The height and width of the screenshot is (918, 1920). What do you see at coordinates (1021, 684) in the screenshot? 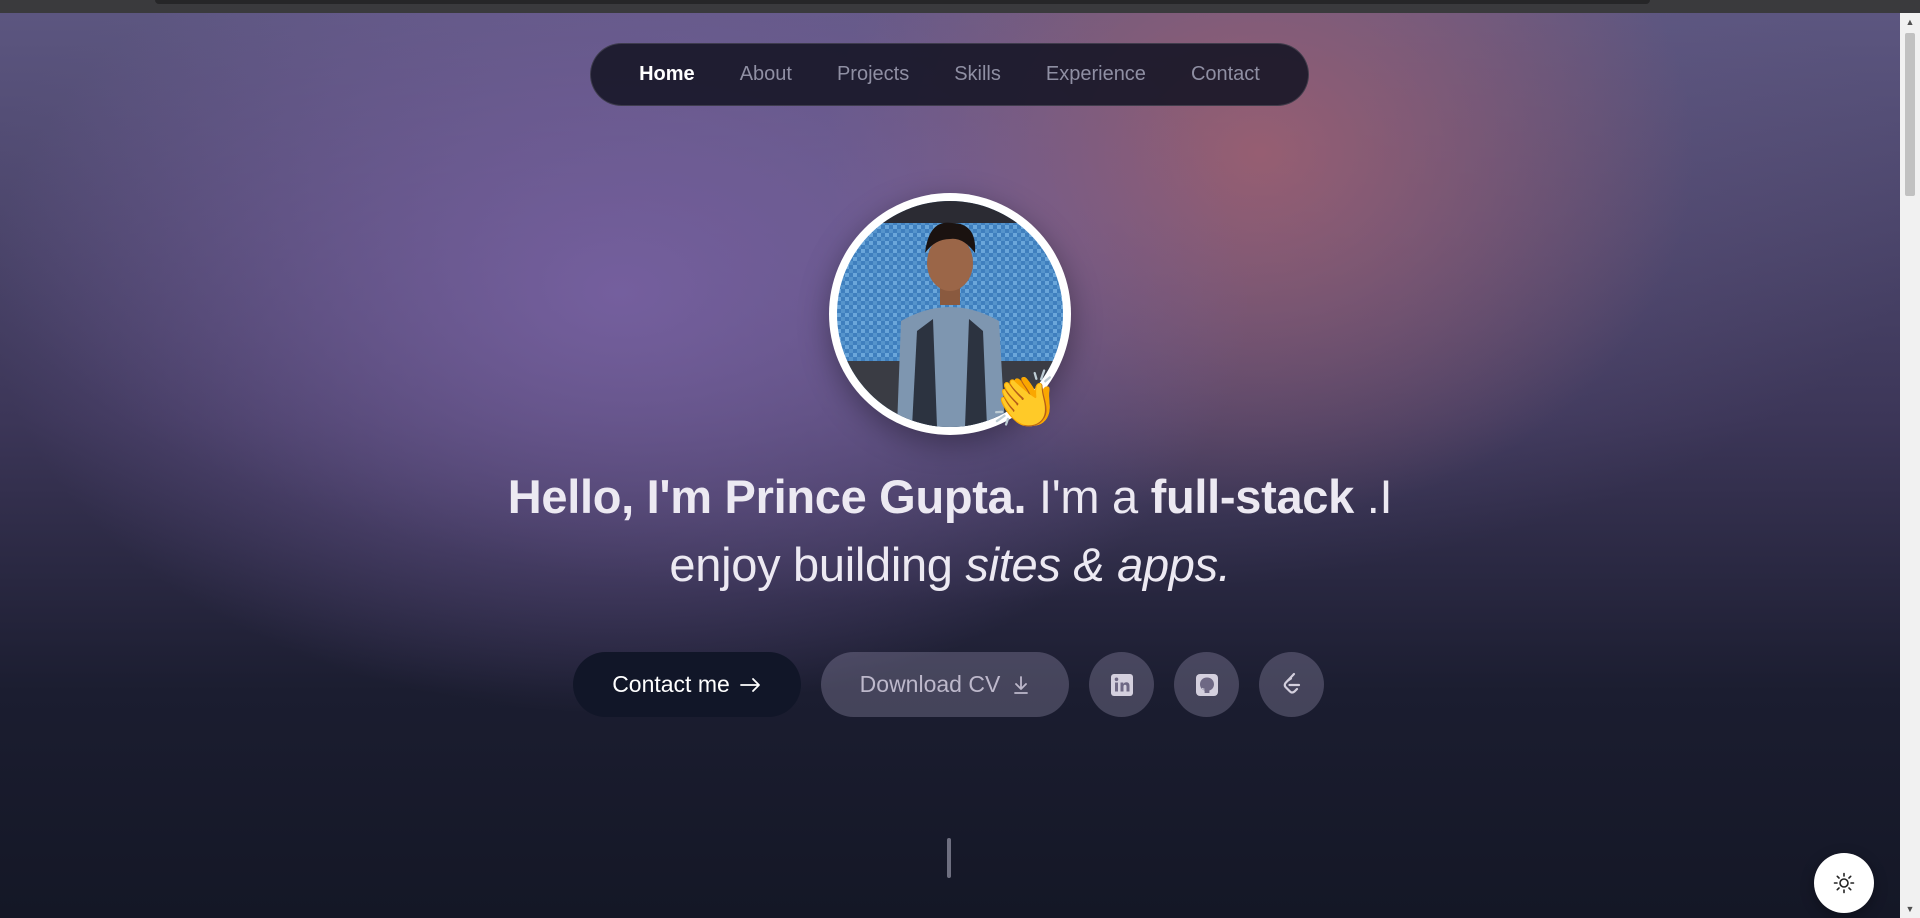
I see `download-icon` at bounding box center [1021, 684].